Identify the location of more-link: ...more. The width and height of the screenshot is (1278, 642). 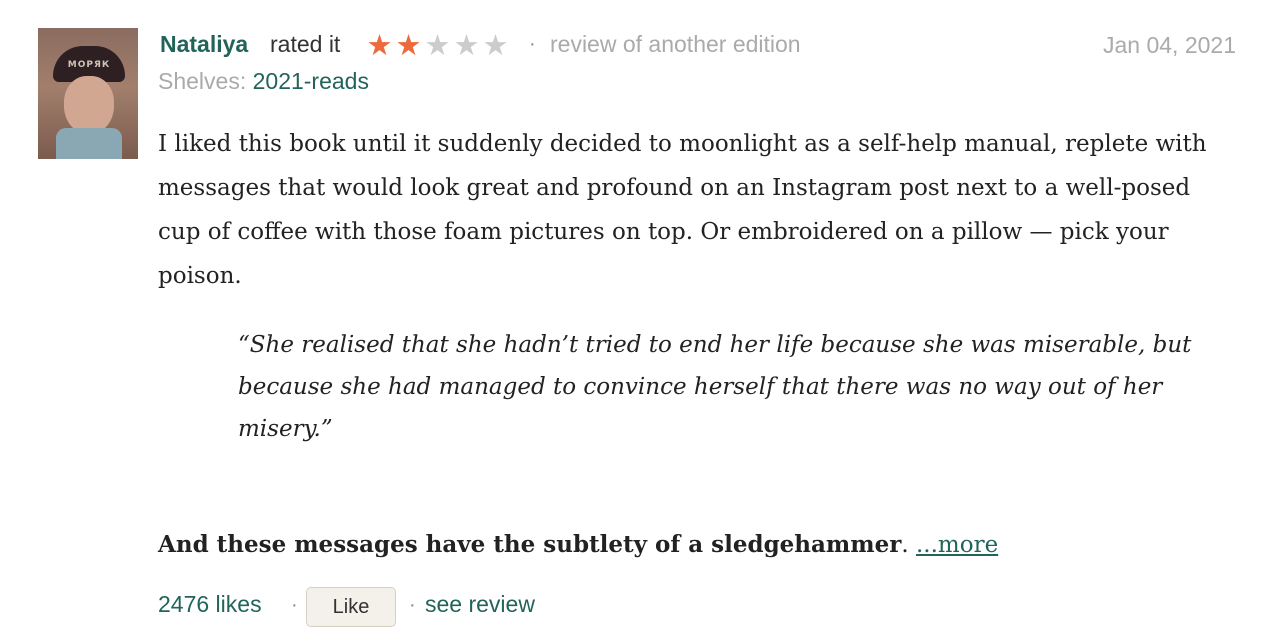
(957, 545).